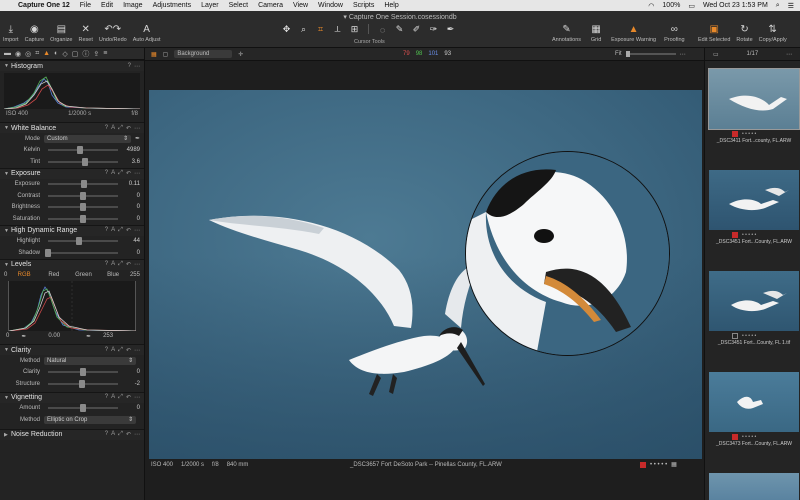 This screenshot has width=800, height=500. What do you see at coordinates (330, 5) in the screenshot?
I see `menu-window: Window` at bounding box center [330, 5].